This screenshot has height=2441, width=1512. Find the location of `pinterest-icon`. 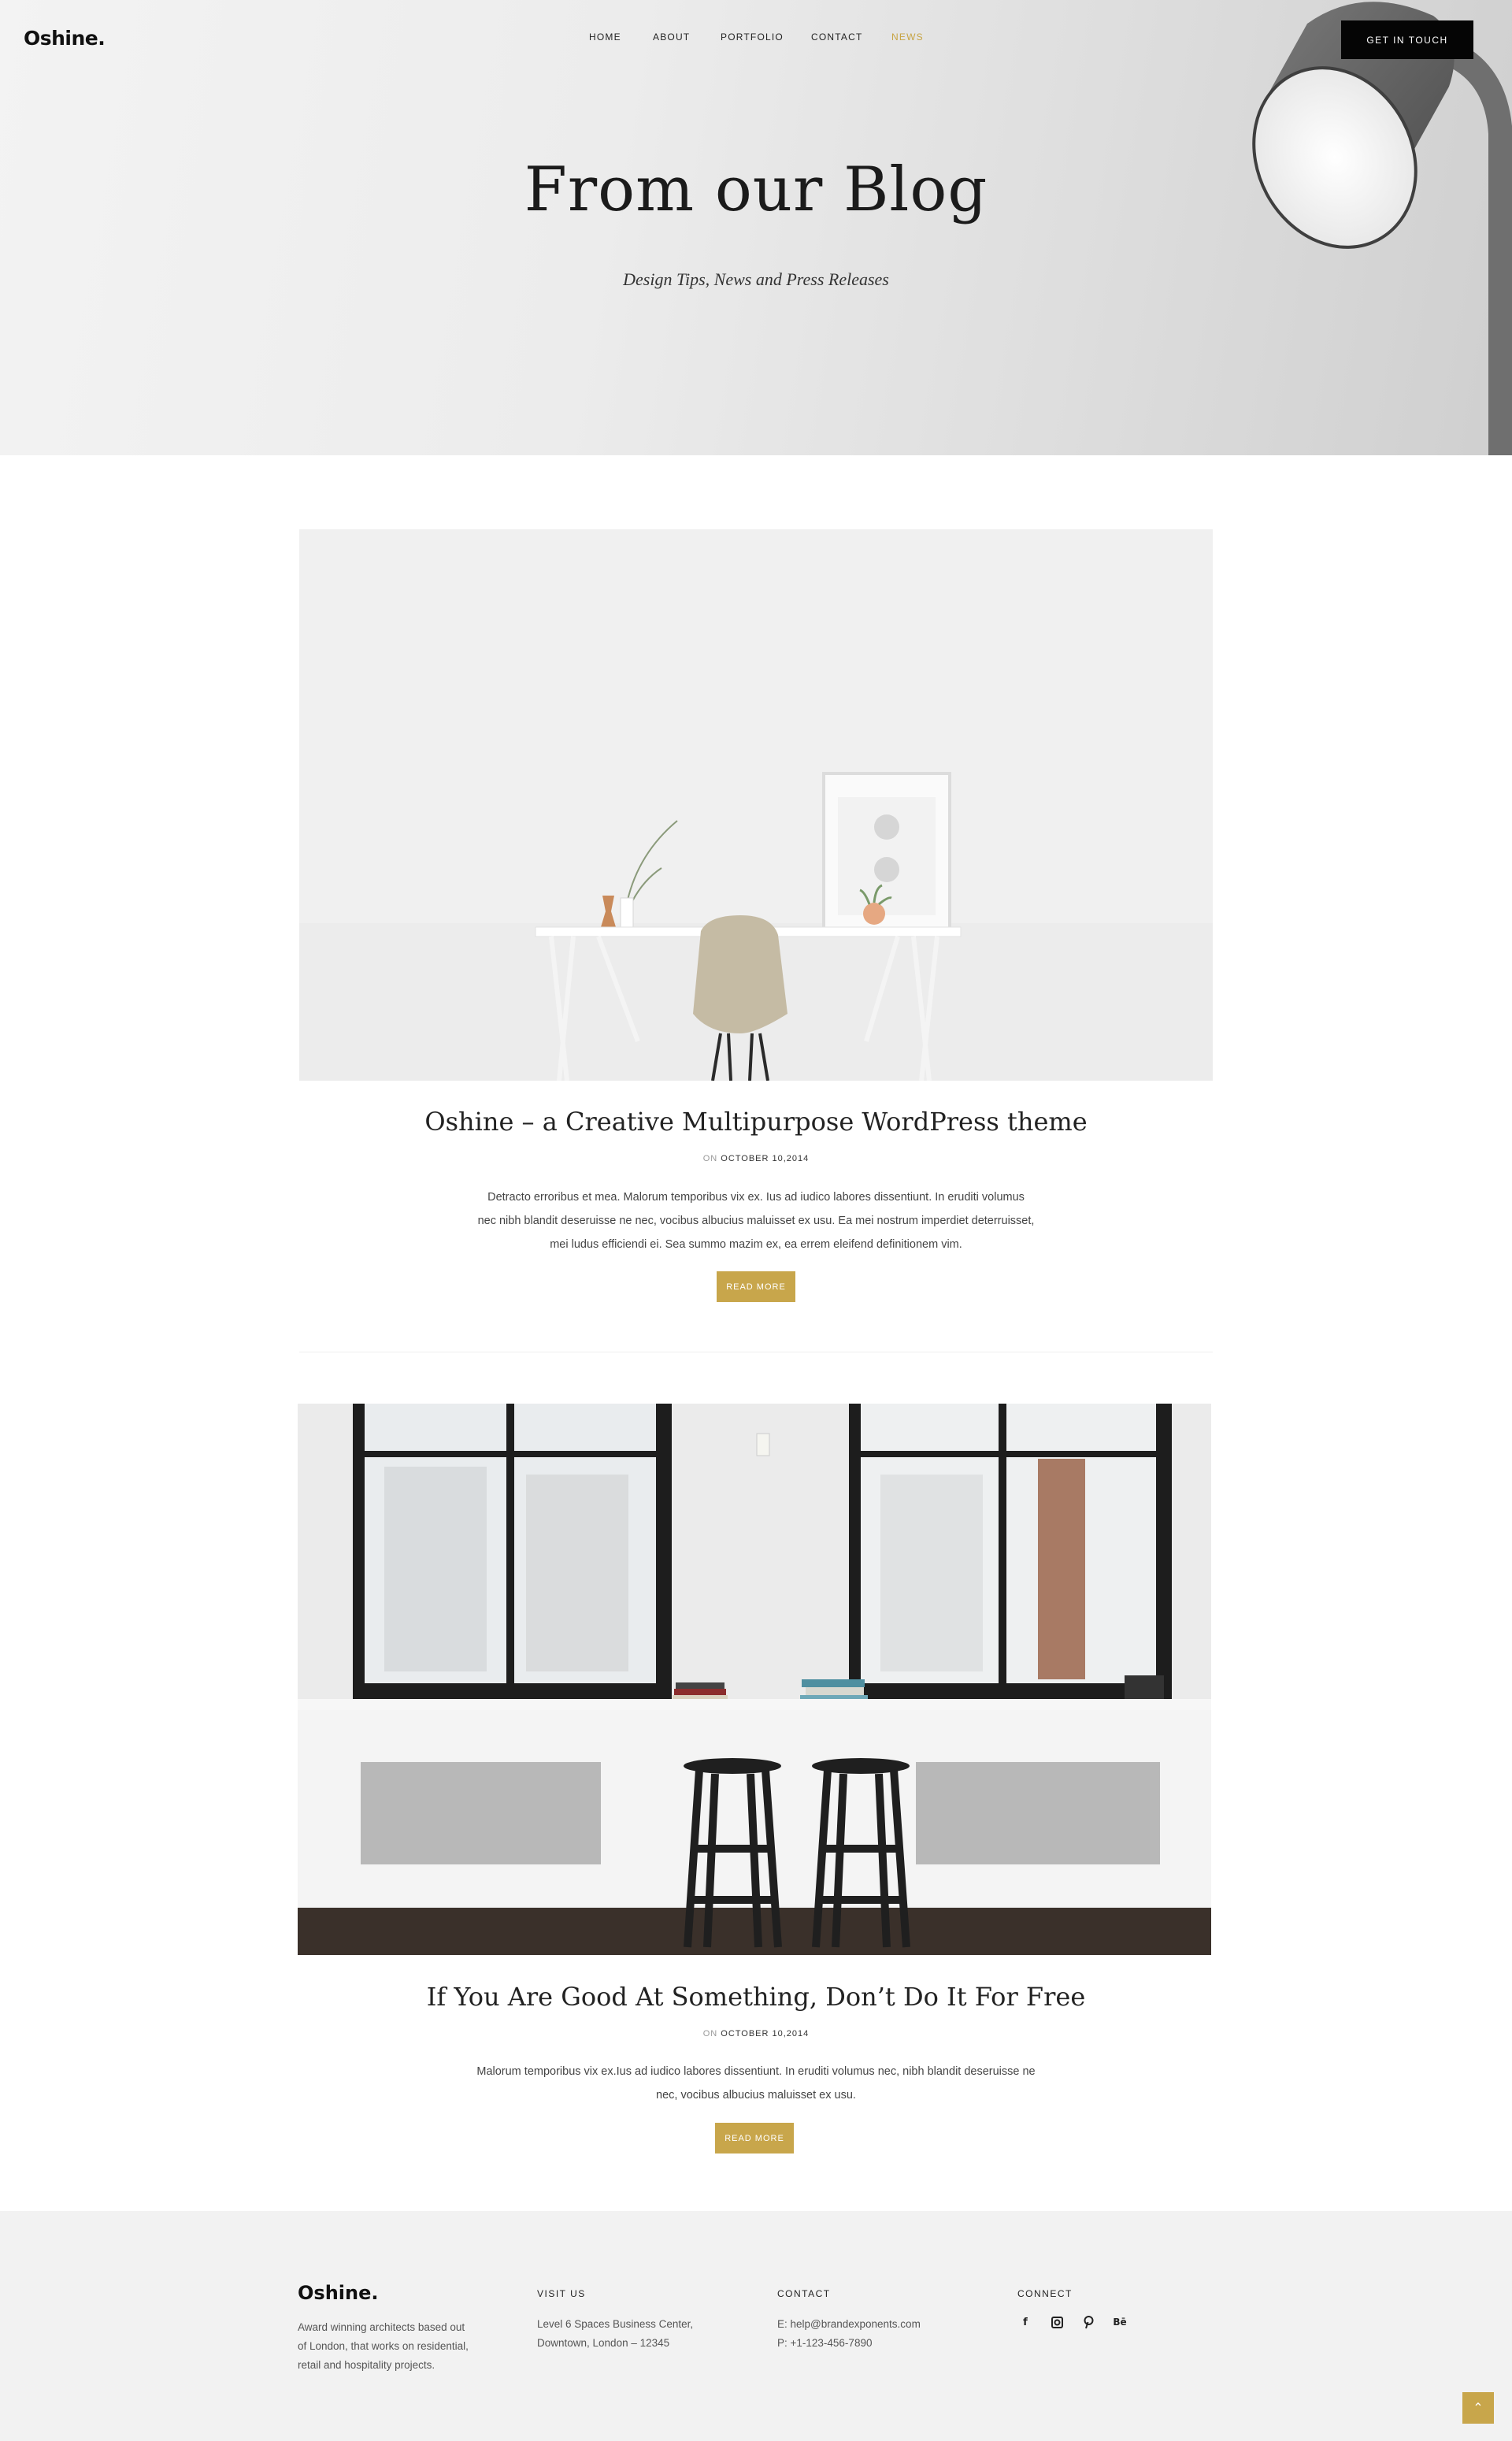

pinterest-icon is located at coordinates (1088, 2322).